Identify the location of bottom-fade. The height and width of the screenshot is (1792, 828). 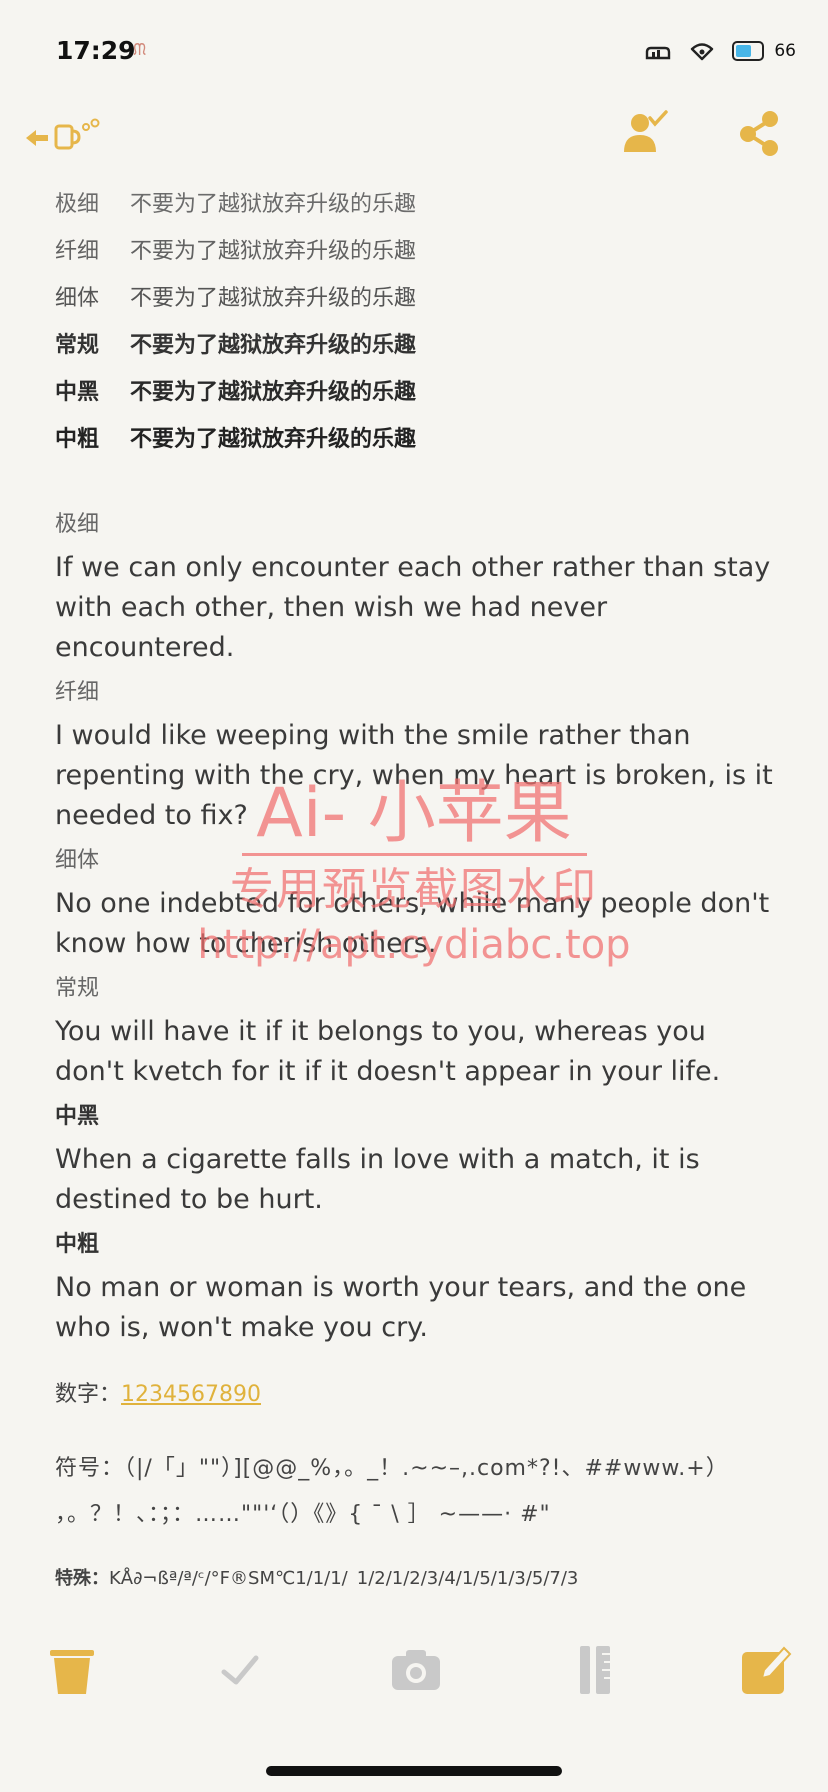
(414, 1620).